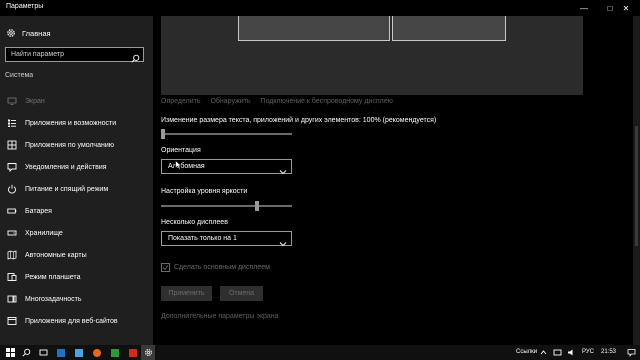 Image resolution: width=640 pixels, height=360 pixels. What do you see at coordinates (12, 255) in the screenshot?
I see `offline-maps-icon` at bounding box center [12, 255].